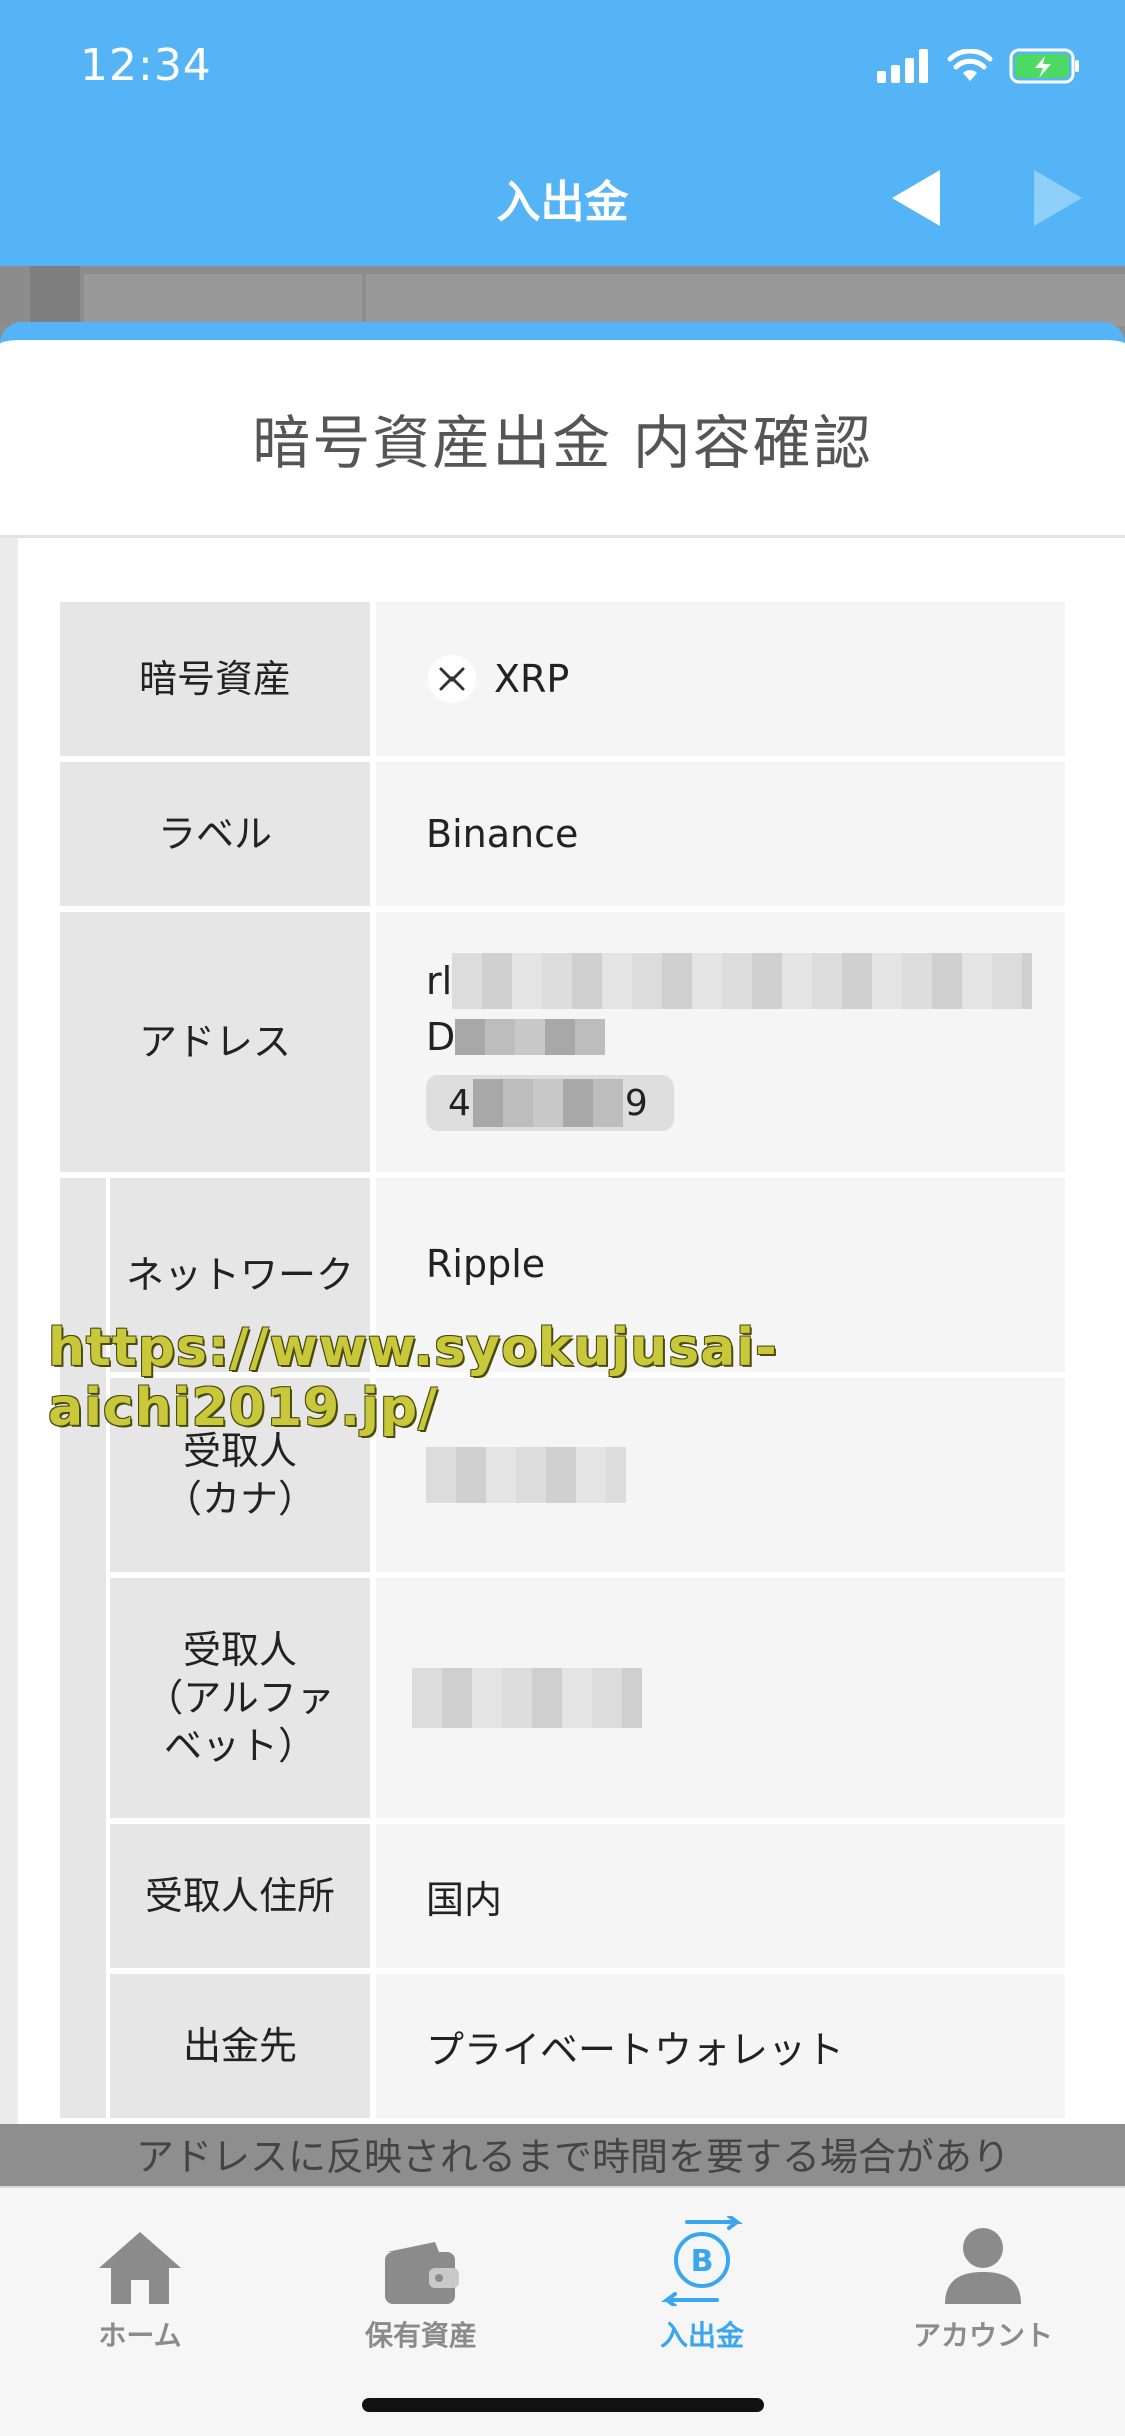  I want to click on redacted-tag, so click(547, 1103).